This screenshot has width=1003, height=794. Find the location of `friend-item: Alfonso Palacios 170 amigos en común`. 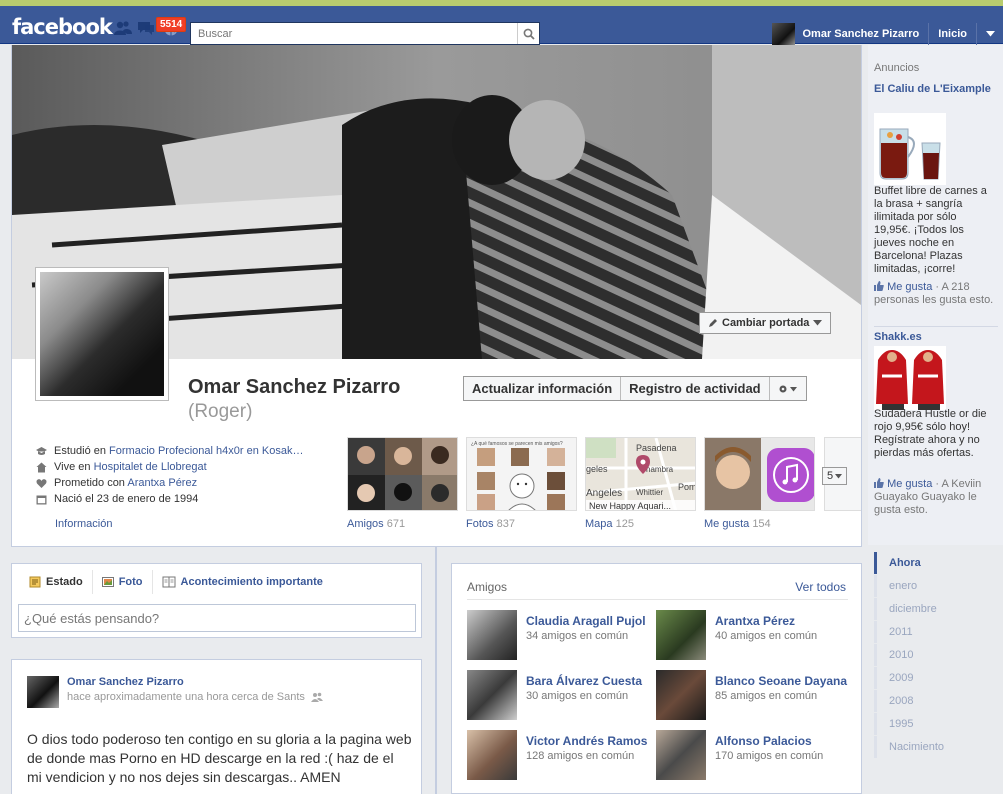

friend-item: Alfonso Palacios 170 amigos en común is located at coordinates (751, 756).